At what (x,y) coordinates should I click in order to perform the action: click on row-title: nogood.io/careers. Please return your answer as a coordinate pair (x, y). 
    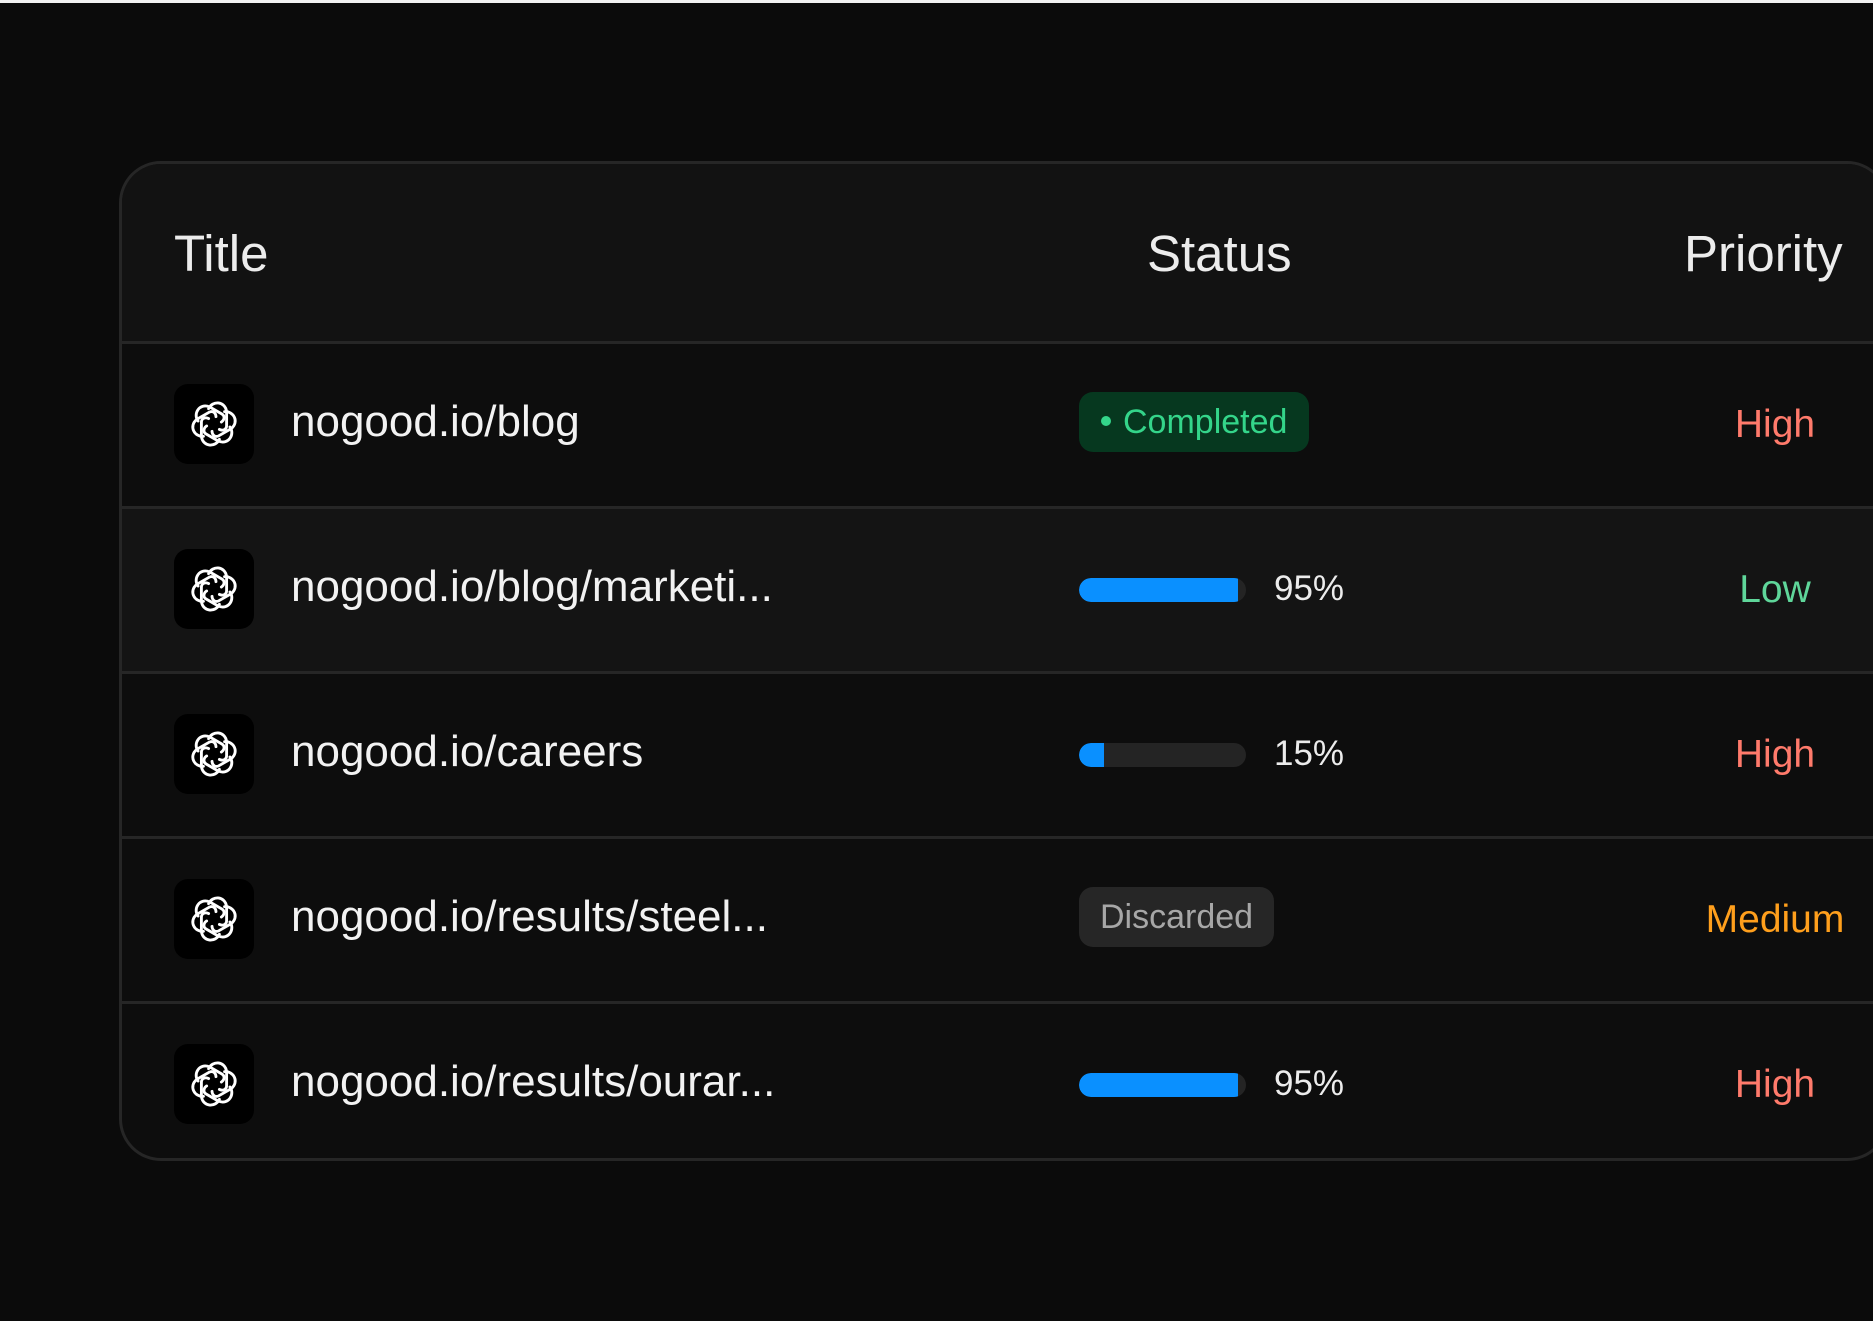
    Looking at the image, I should click on (467, 752).